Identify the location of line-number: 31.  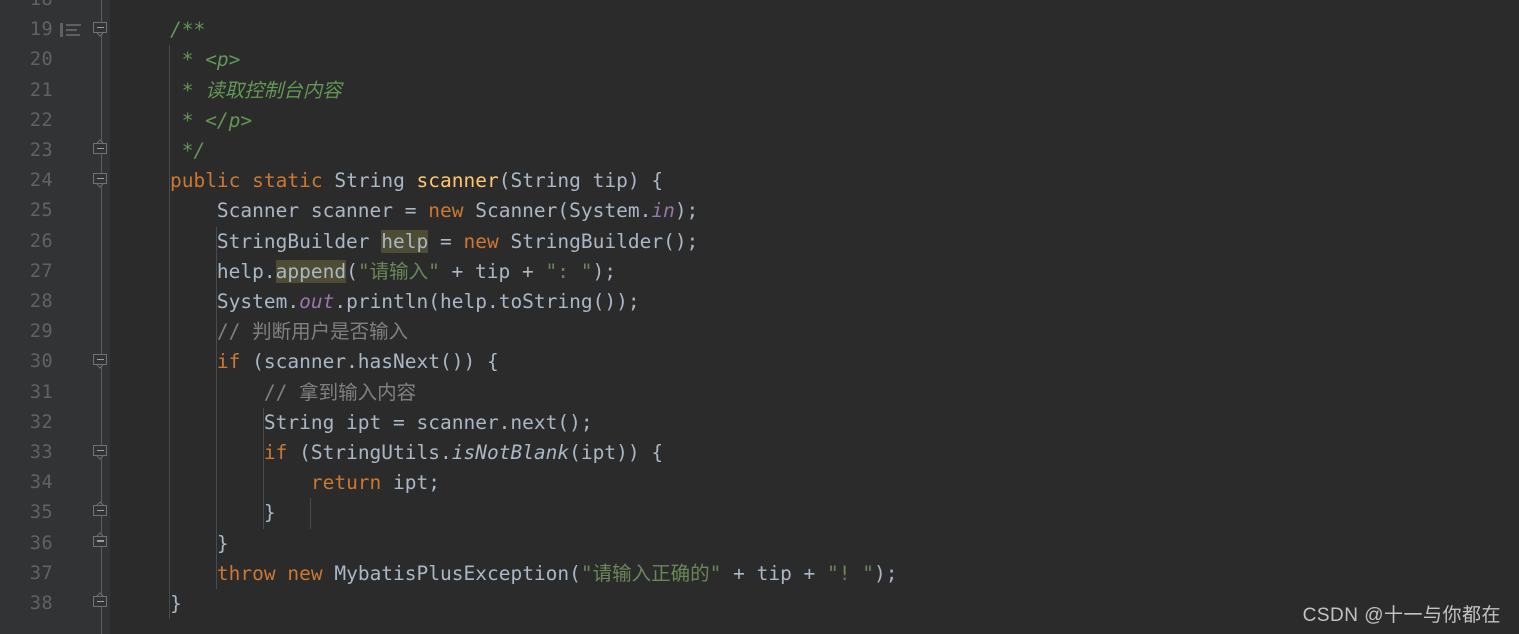
(41, 393).